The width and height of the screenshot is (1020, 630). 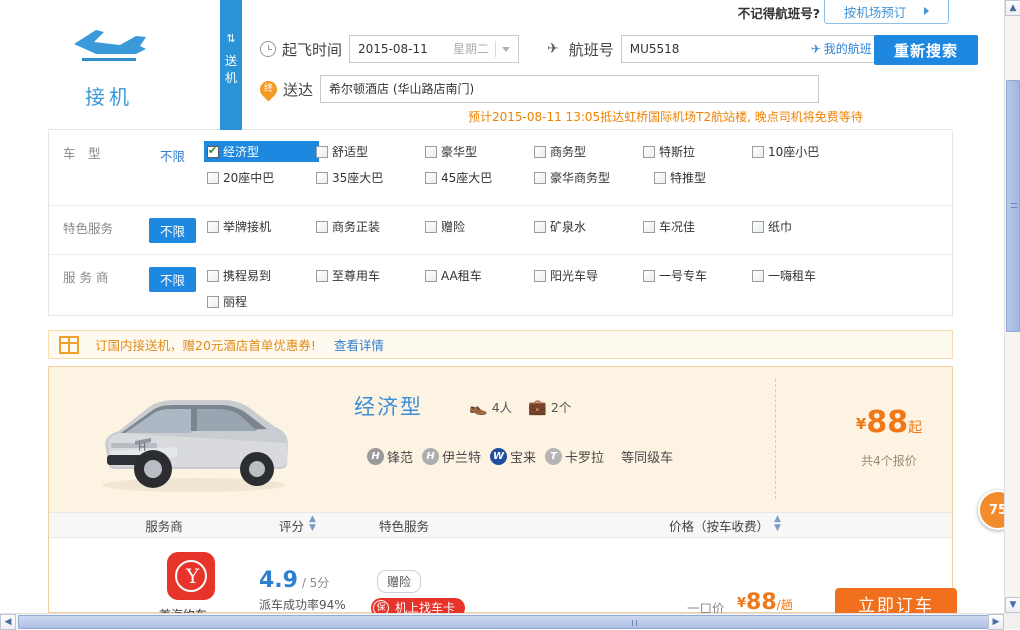 I want to click on scrollbar-grip, so click(x=634, y=623).